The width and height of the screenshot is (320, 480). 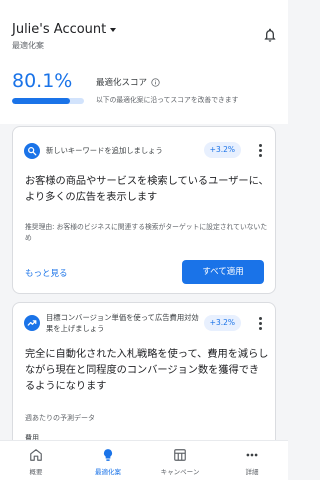 I want to click on bottom-navigation: 概要 最適化案 キャンペーン 詳細, so click(x=144, y=460).